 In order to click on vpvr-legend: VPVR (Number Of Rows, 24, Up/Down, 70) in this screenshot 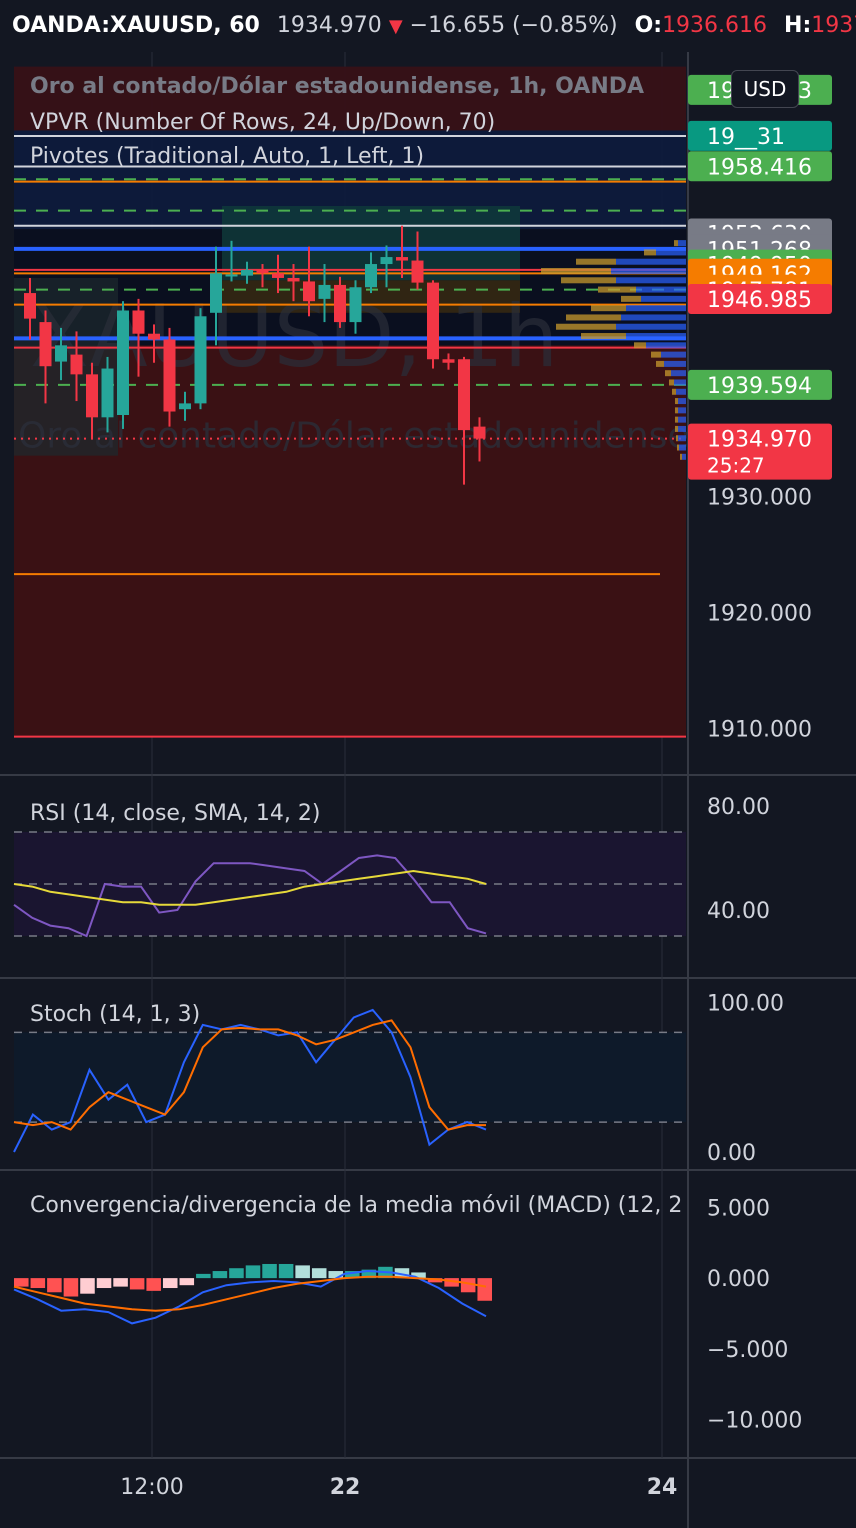, I will do `click(262, 122)`.